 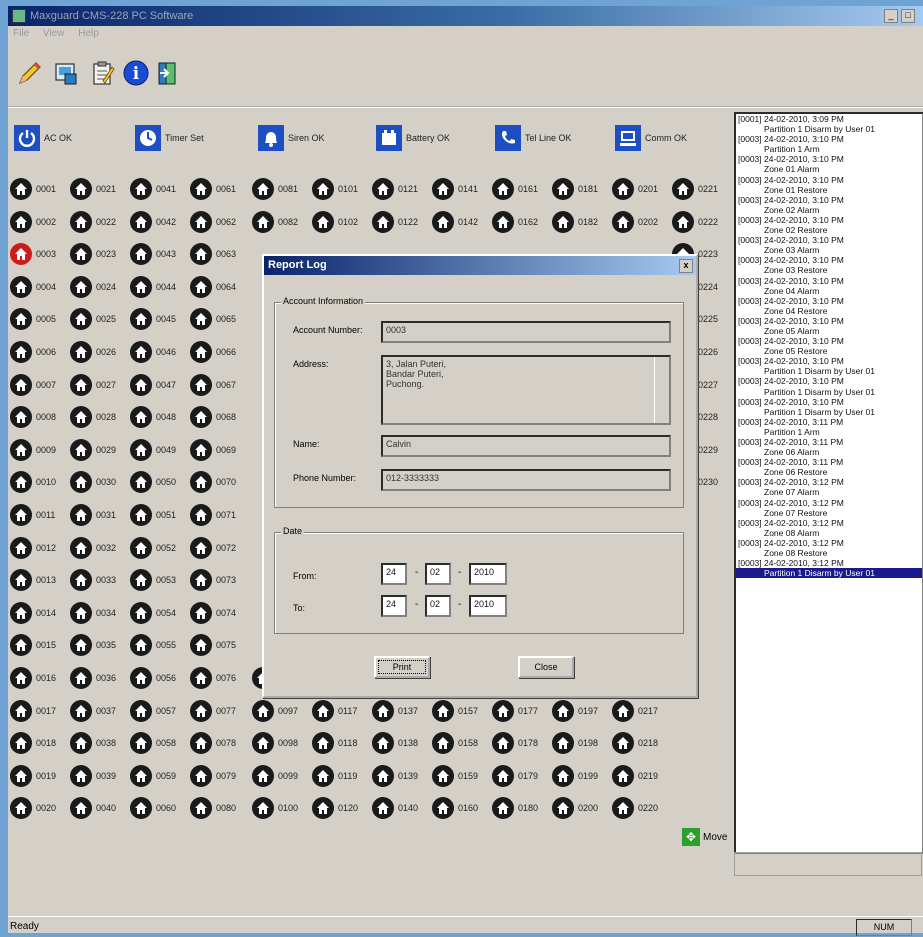 What do you see at coordinates (33, 352) in the screenshot?
I see `account-0006: 0006` at bounding box center [33, 352].